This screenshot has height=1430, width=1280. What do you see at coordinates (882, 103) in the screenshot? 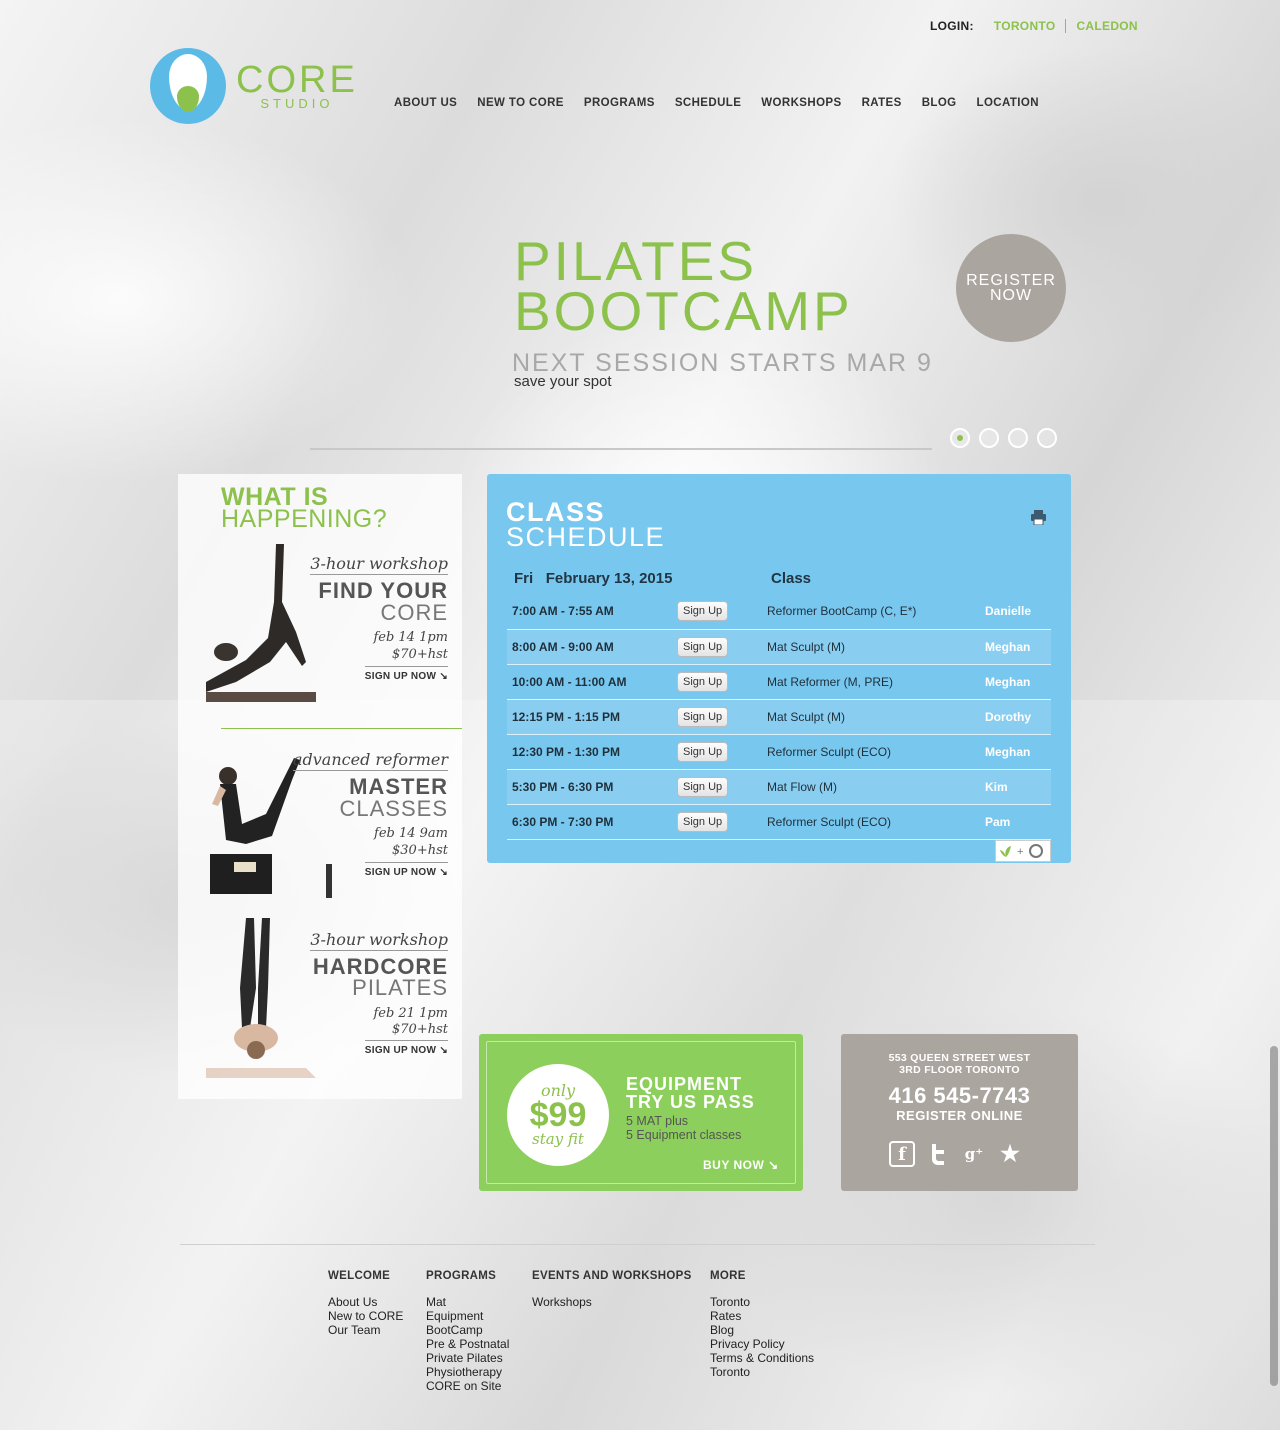
I see `nav-rates: RATES` at bounding box center [882, 103].